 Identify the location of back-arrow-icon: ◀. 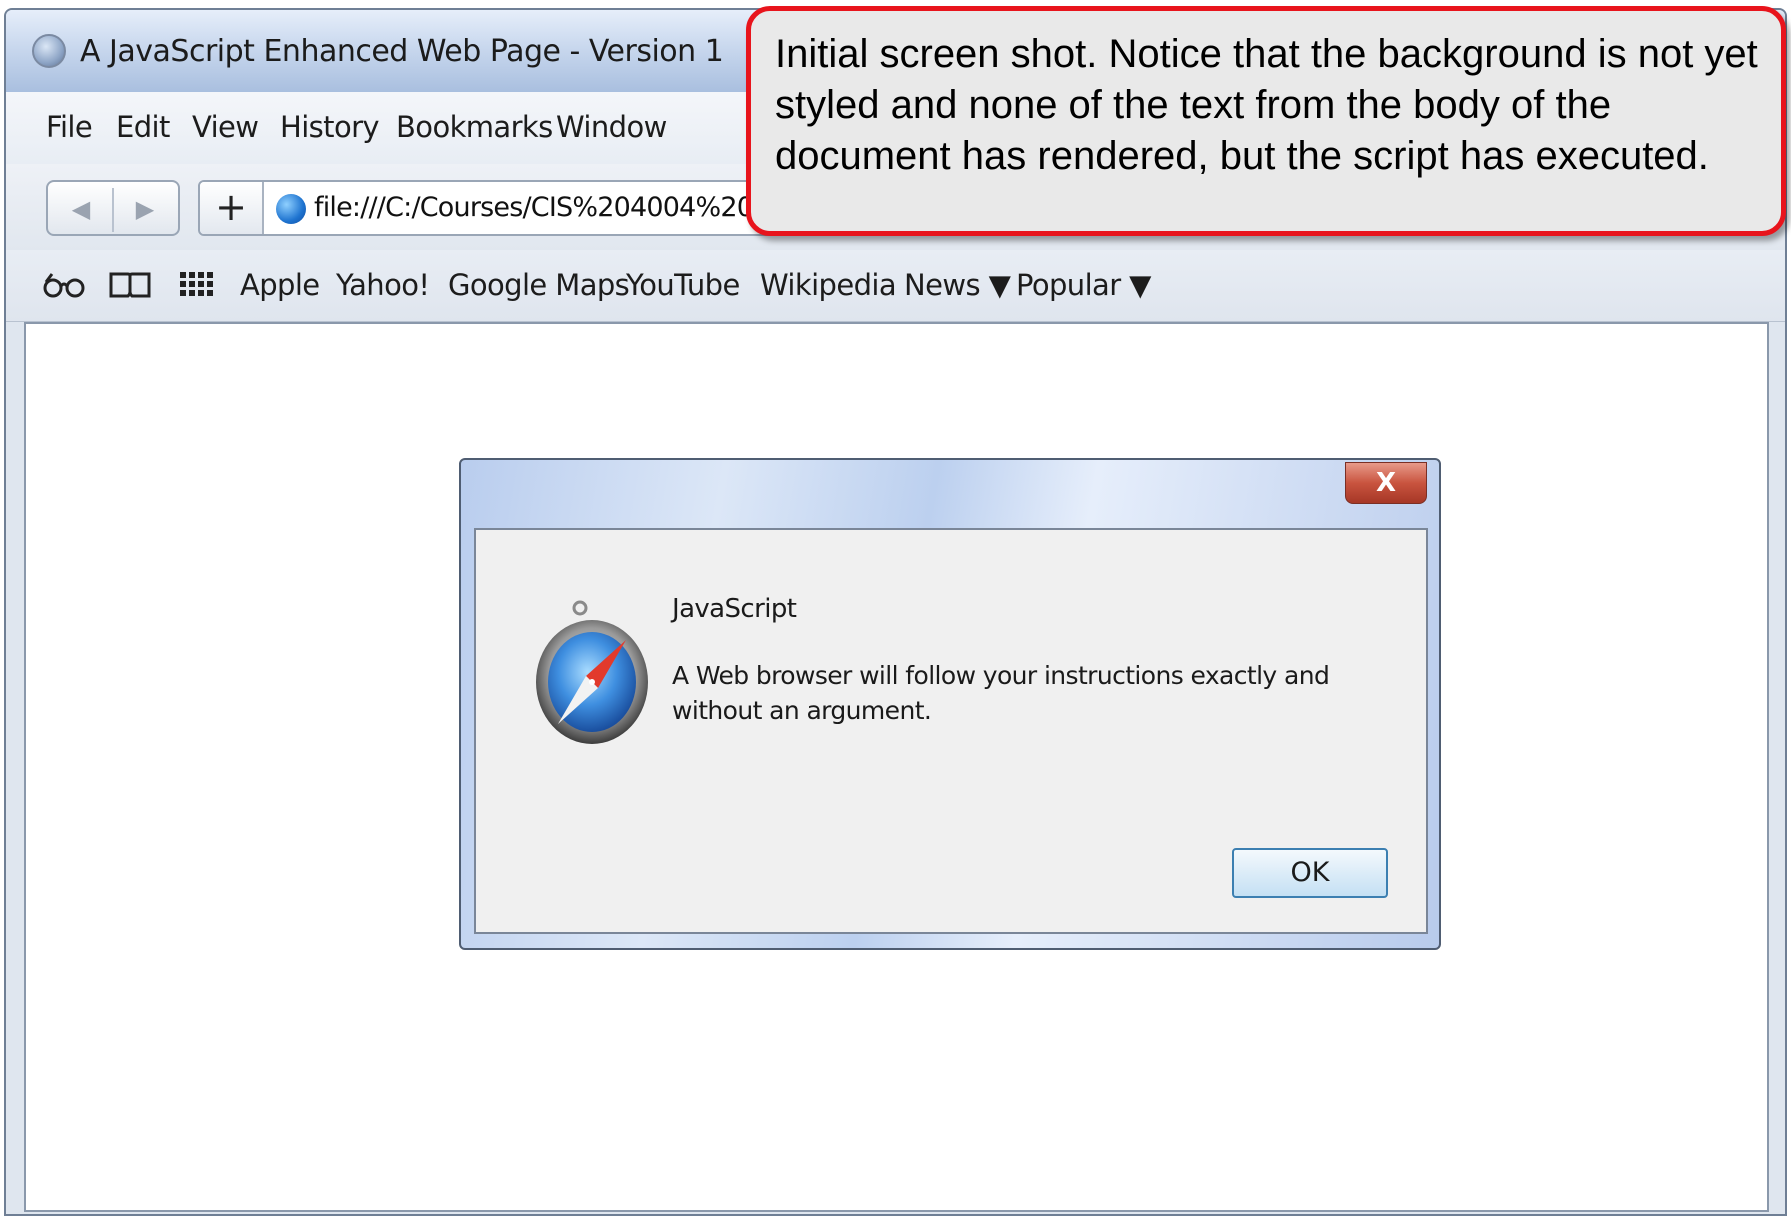
(81, 209).